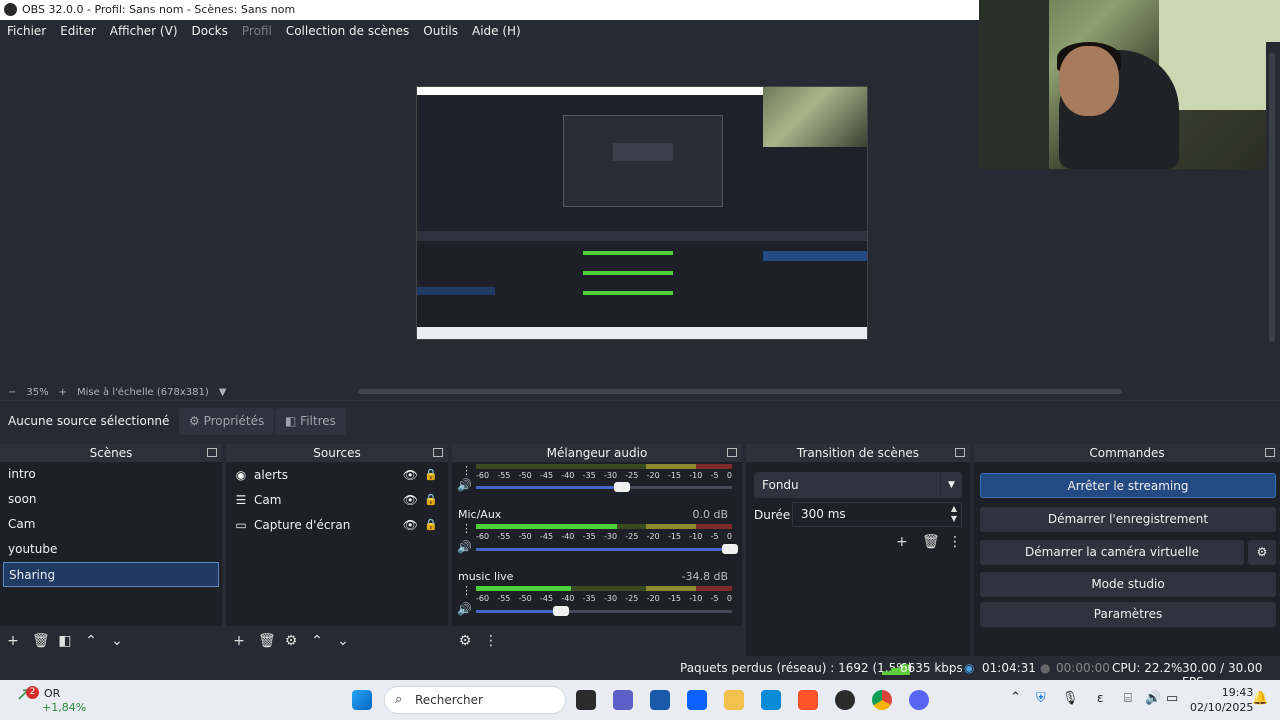  What do you see at coordinates (440, 31) in the screenshot?
I see `menu-outils: Outils` at bounding box center [440, 31].